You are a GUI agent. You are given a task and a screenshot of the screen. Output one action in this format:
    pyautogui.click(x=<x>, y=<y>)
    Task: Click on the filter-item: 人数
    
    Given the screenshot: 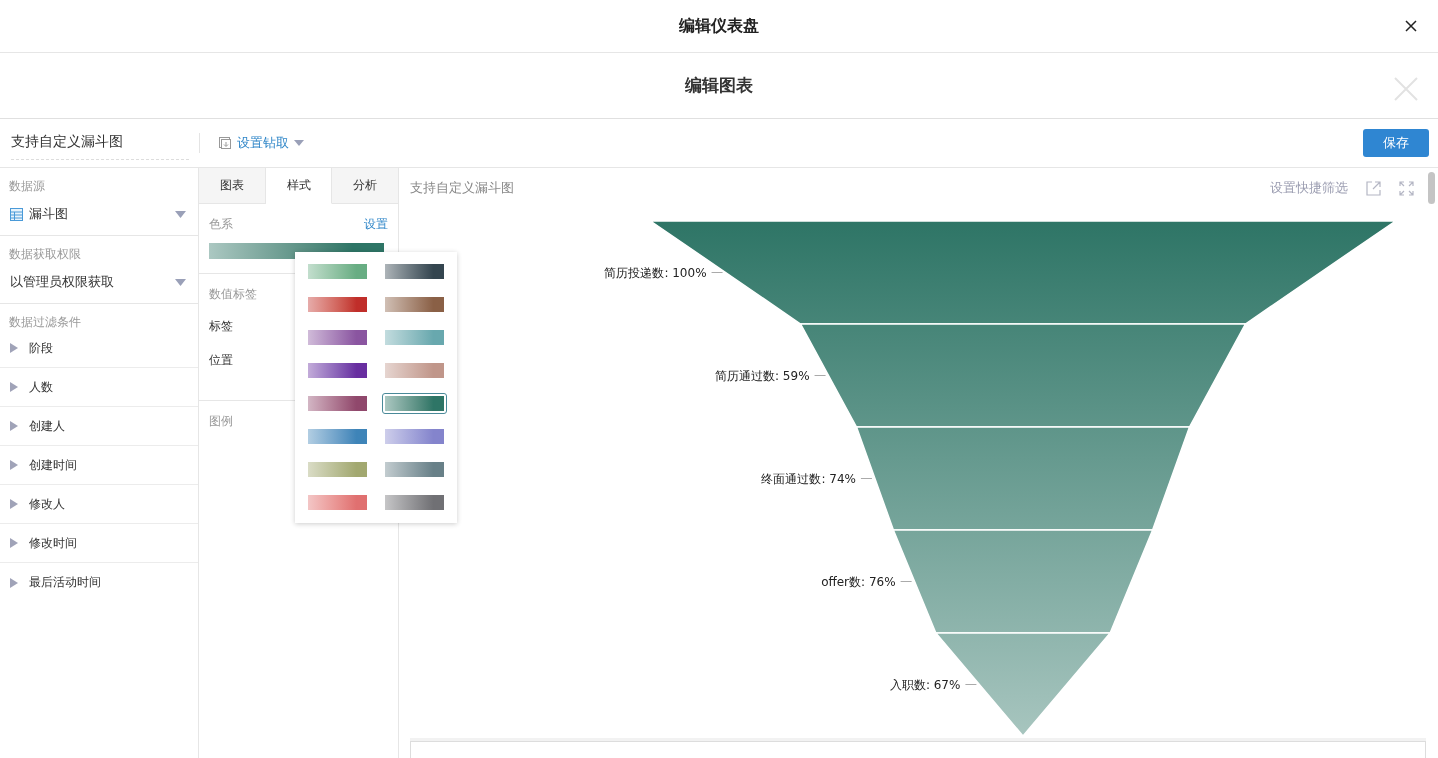 What is the action you would take?
    pyautogui.click(x=99, y=387)
    